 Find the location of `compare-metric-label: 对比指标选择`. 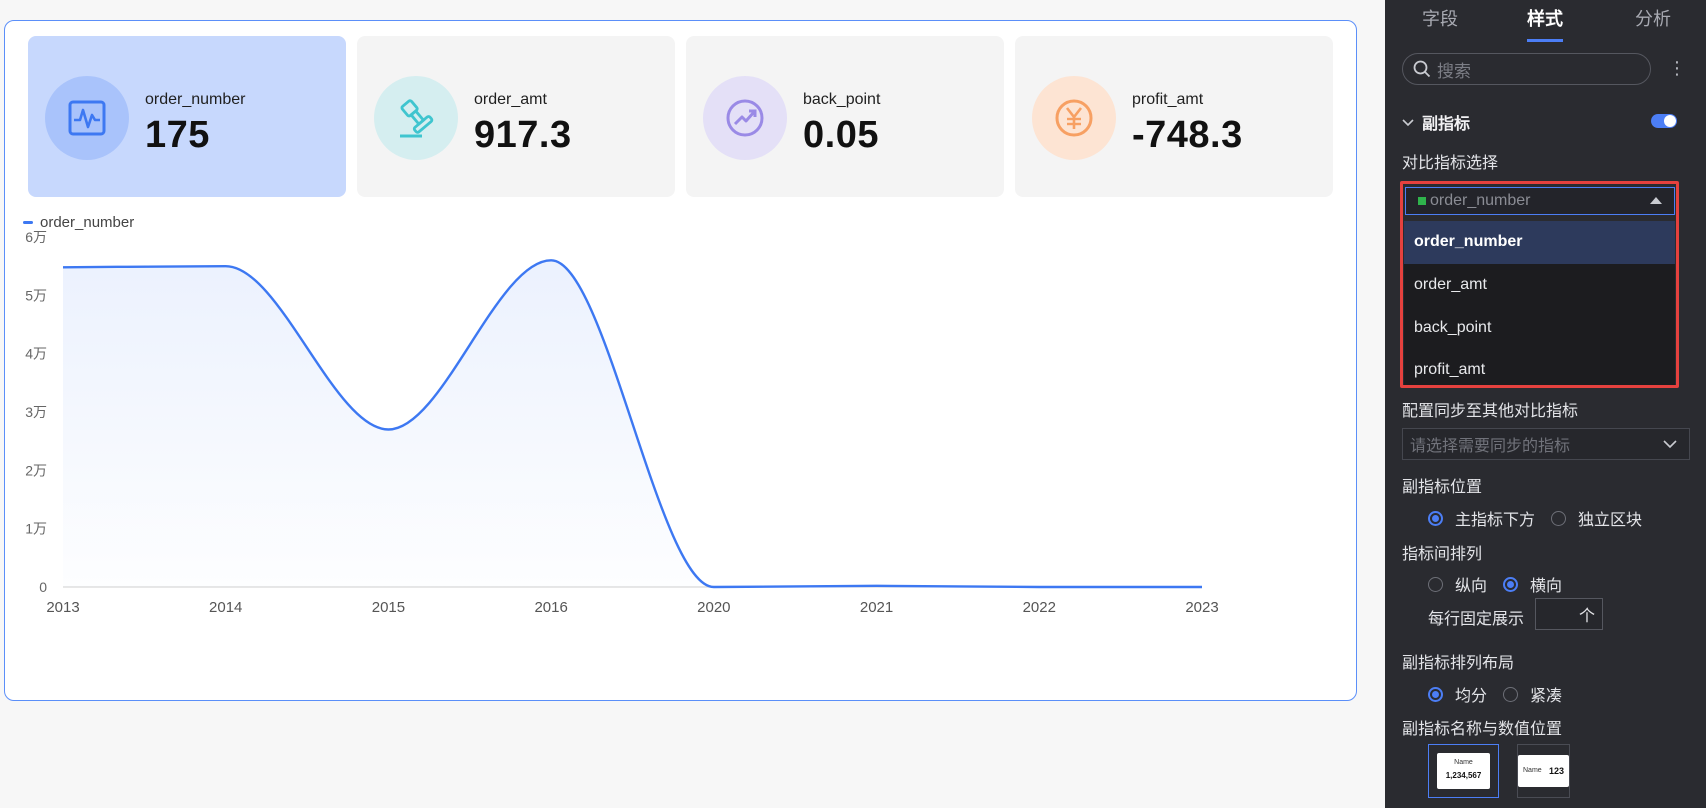

compare-metric-label: 对比指标选择 is located at coordinates (1450, 163).